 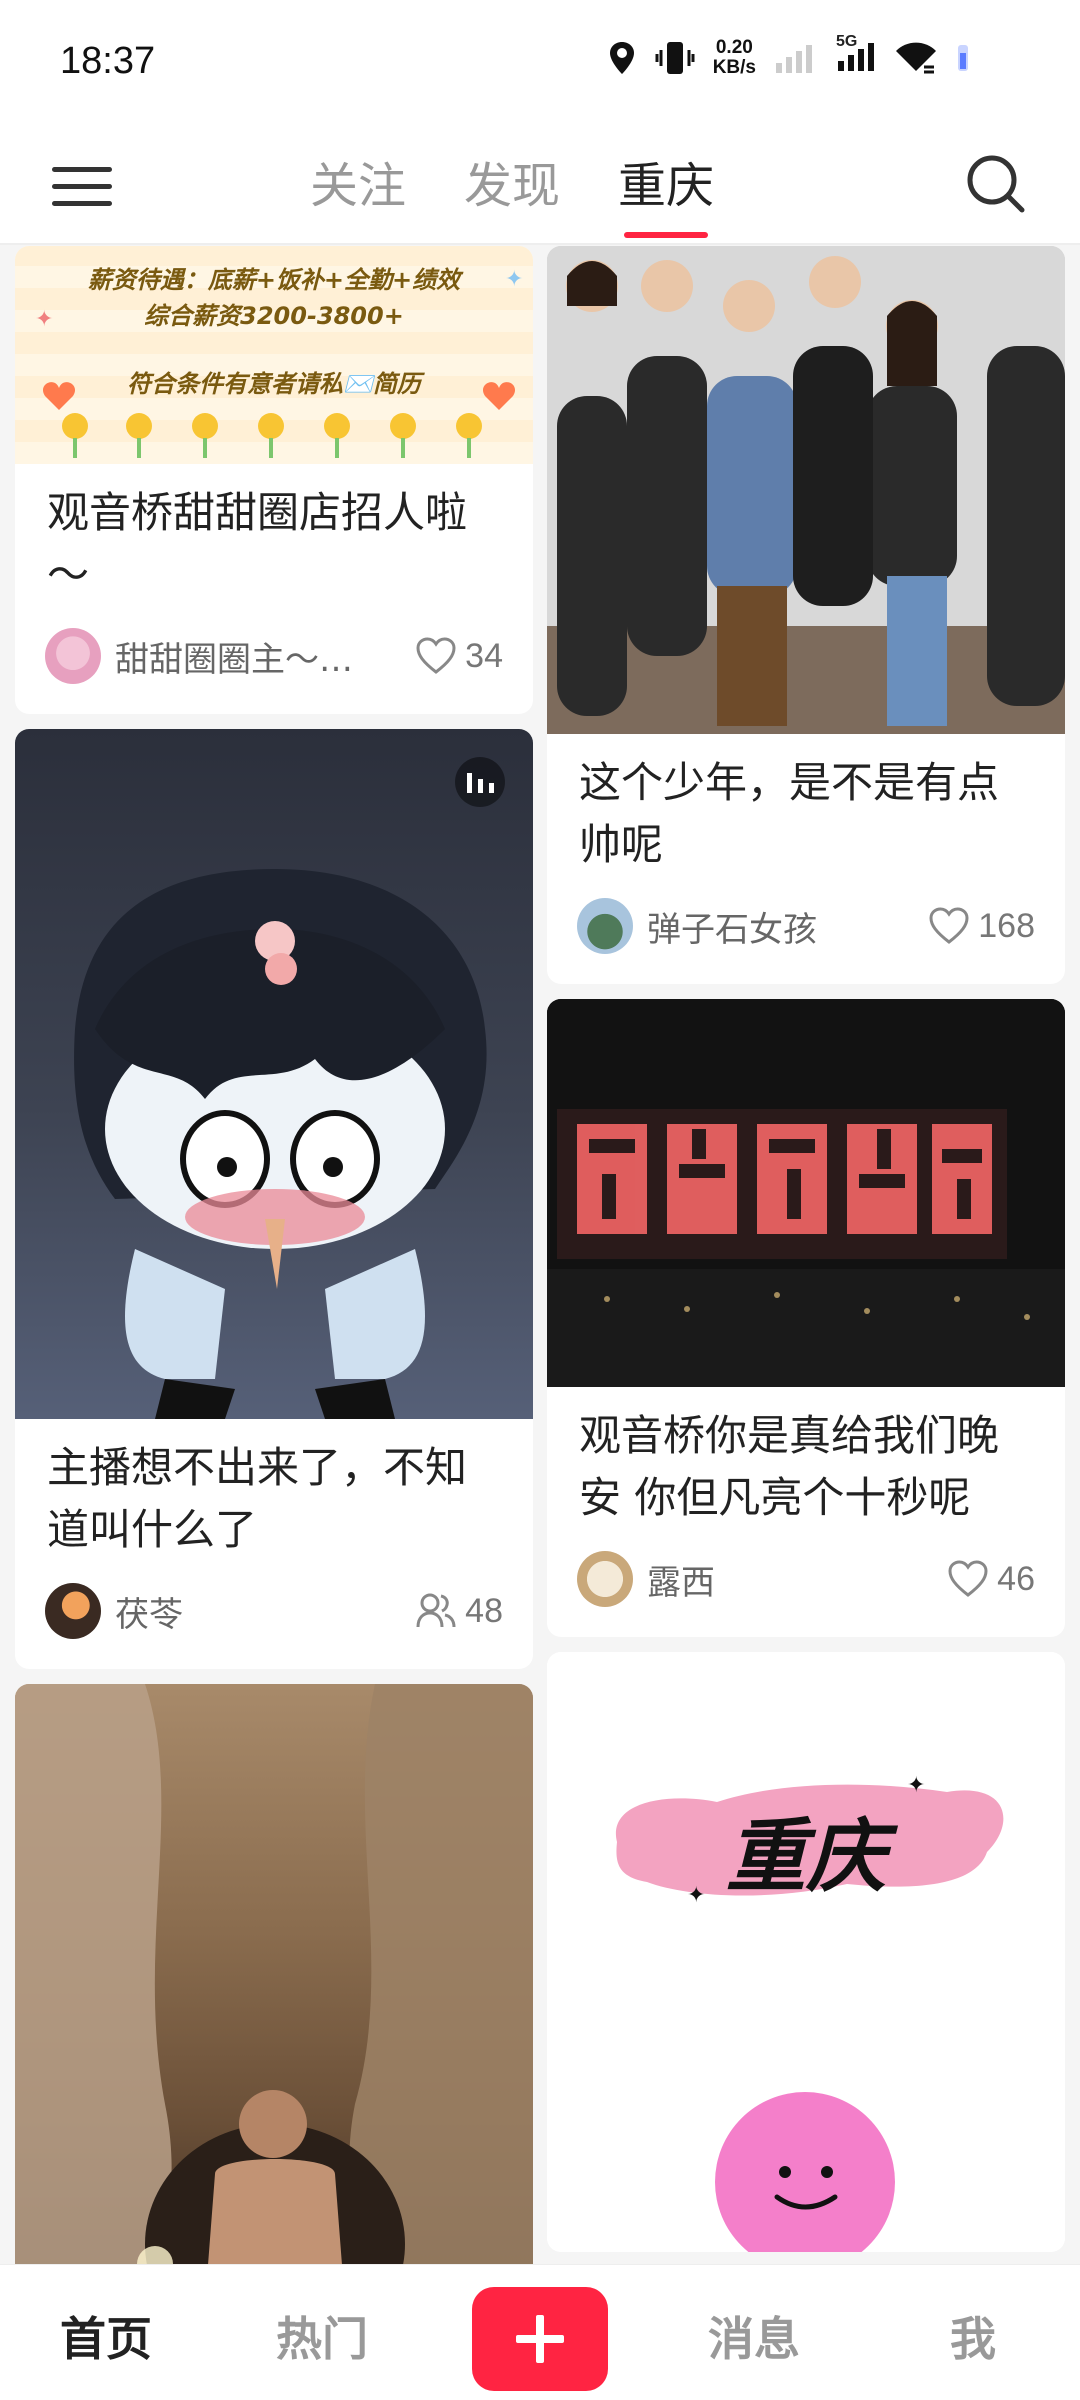 What do you see at coordinates (973, 2336) in the screenshot?
I see `nav-me: 我` at bounding box center [973, 2336].